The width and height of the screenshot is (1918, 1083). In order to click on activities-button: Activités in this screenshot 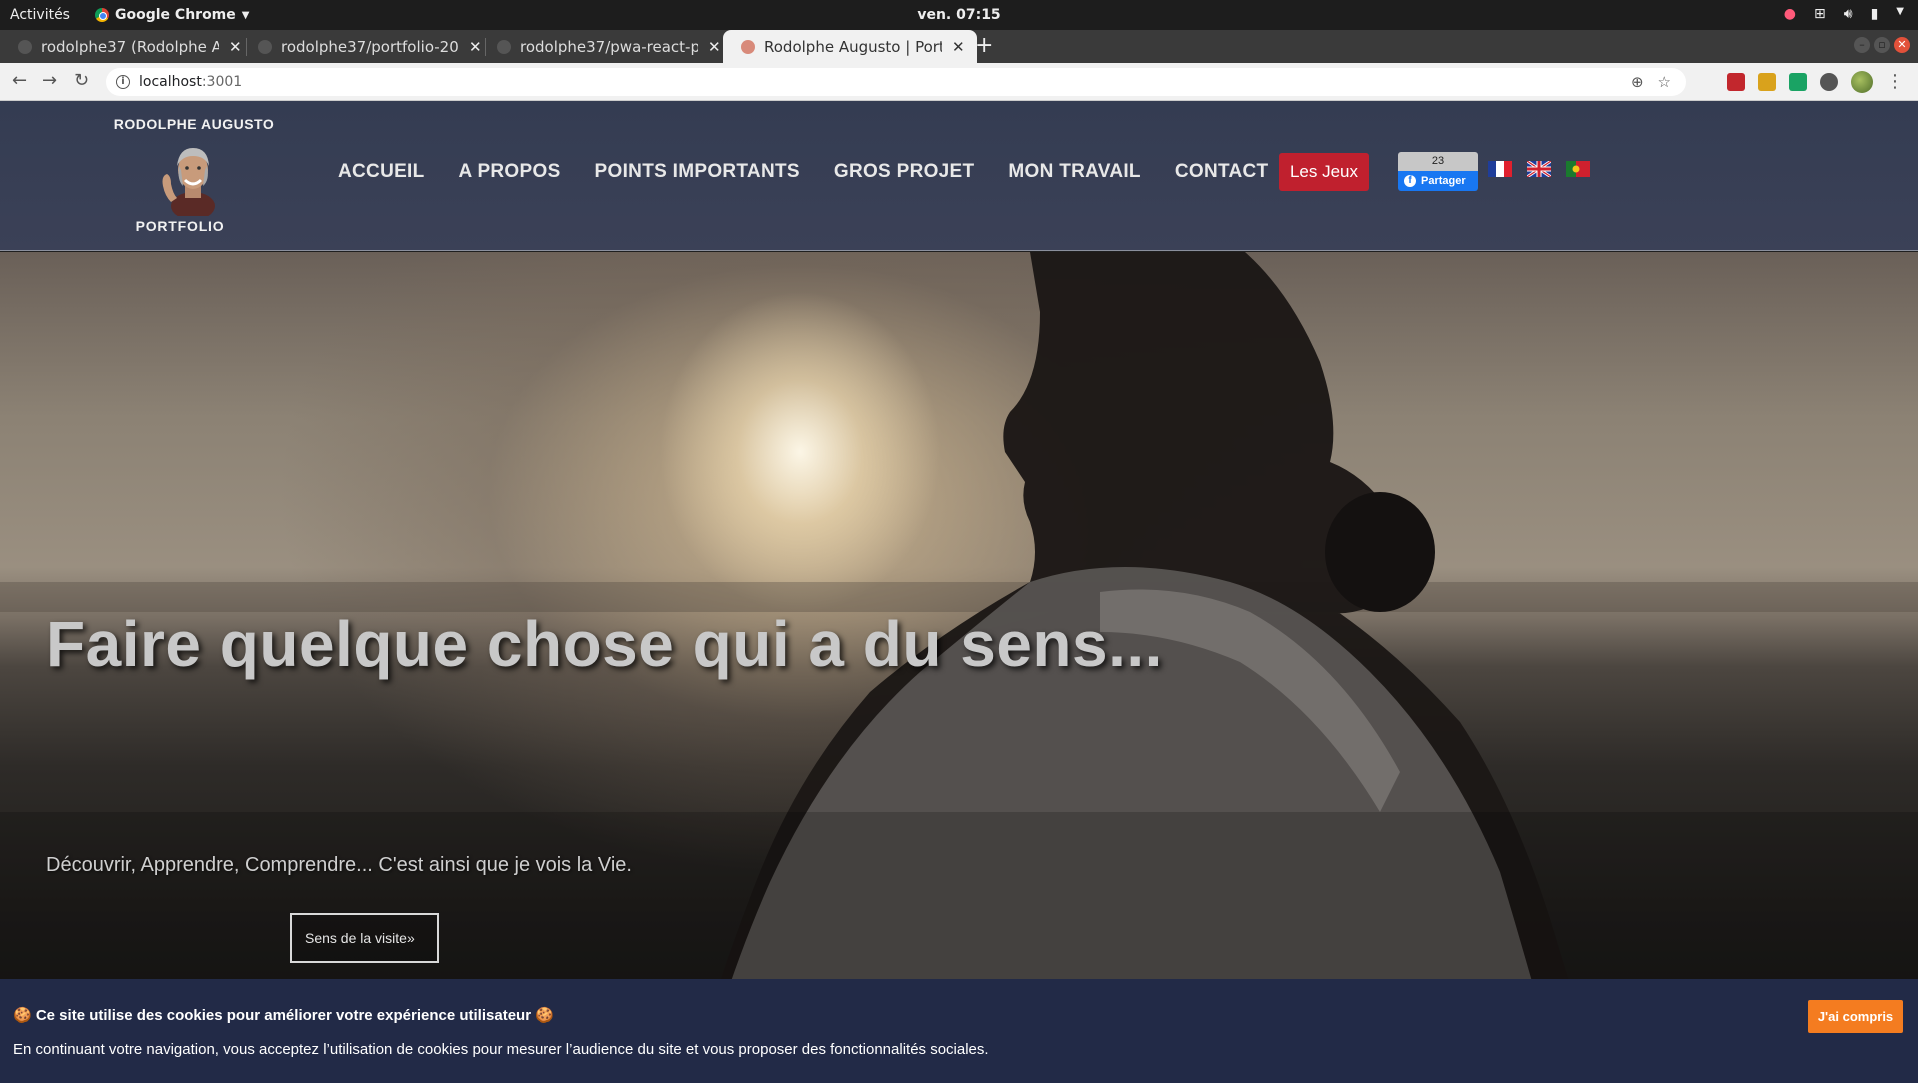, I will do `click(40, 15)`.